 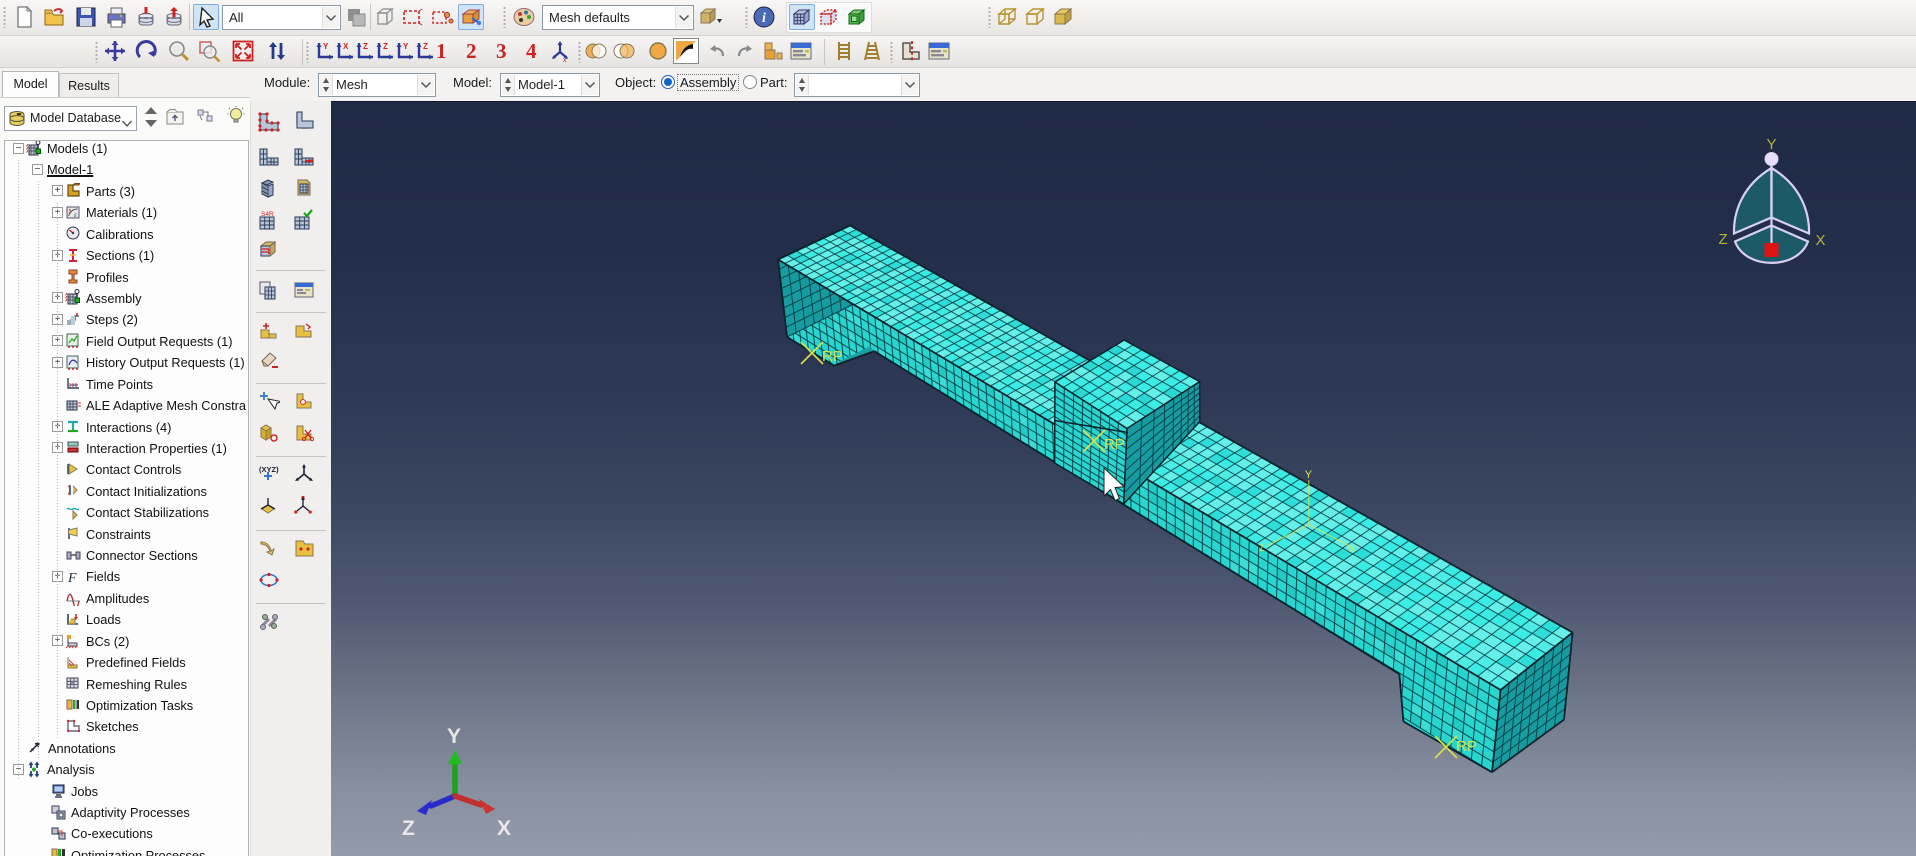 I want to click on svg-text: (XYZ), so click(x=269, y=469).